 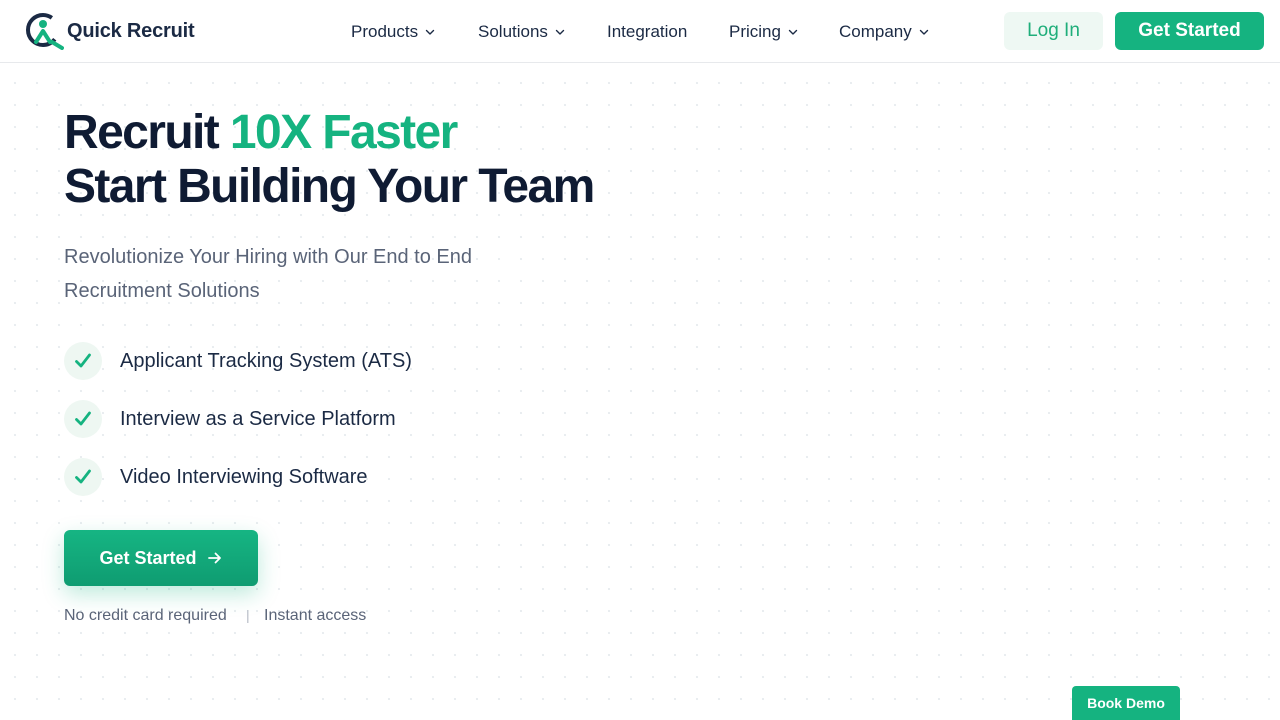 I want to click on nav-item-company: Company, so click(x=884, y=32).